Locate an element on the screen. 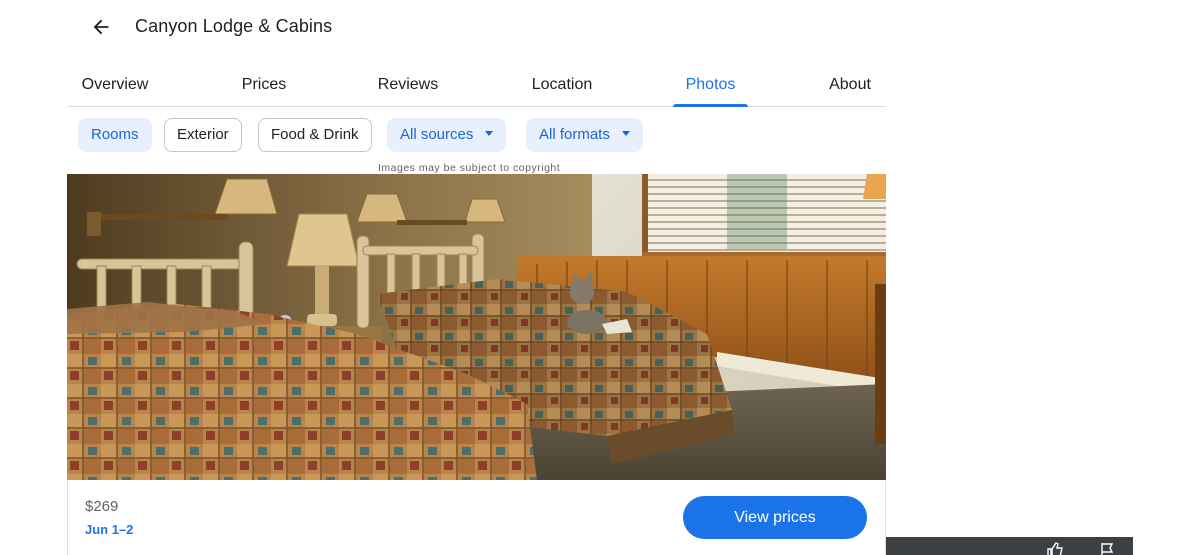 Image resolution: width=1200 pixels, height=555 pixels. tab-label: Photos is located at coordinates (710, 84).